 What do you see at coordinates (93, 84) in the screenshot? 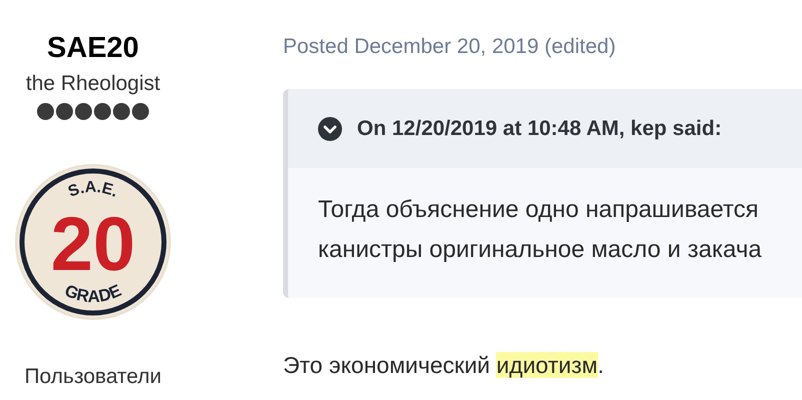
I see `member-title: the Rheologist` at bounding box center [93, 84].